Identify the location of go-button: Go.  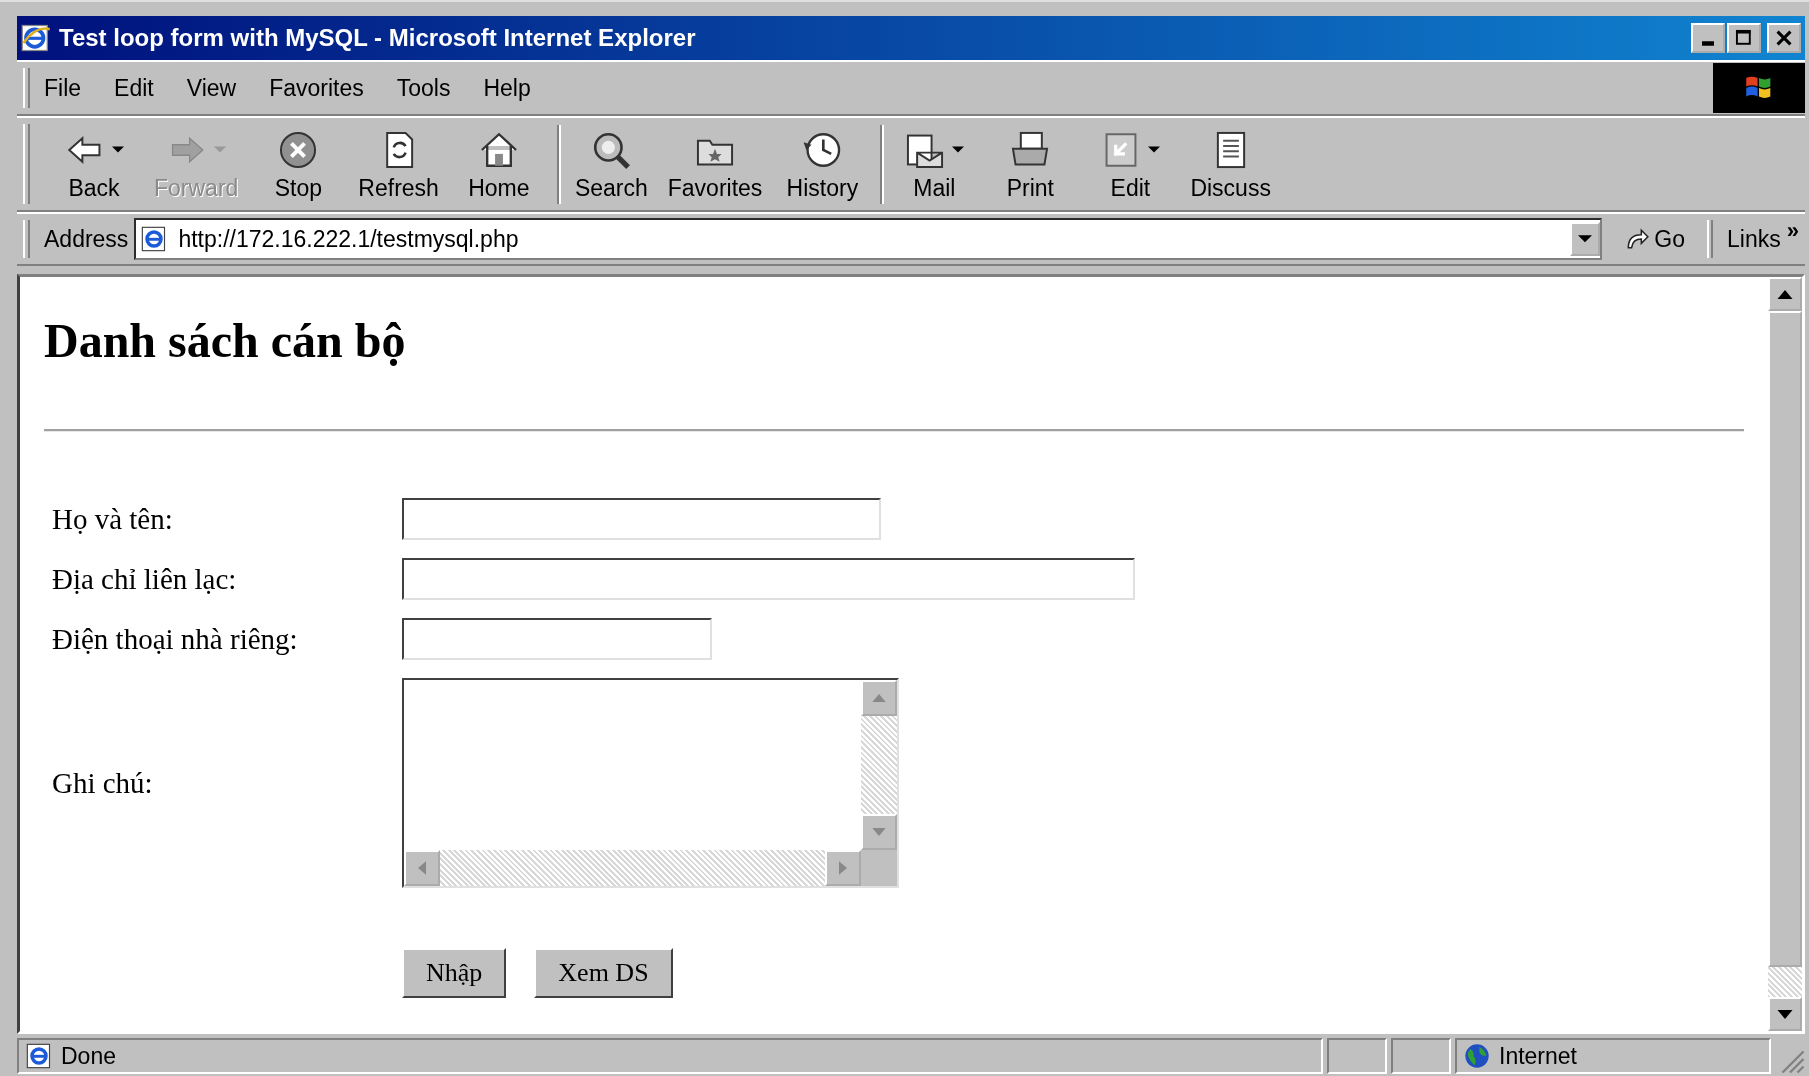
(1651, 239).